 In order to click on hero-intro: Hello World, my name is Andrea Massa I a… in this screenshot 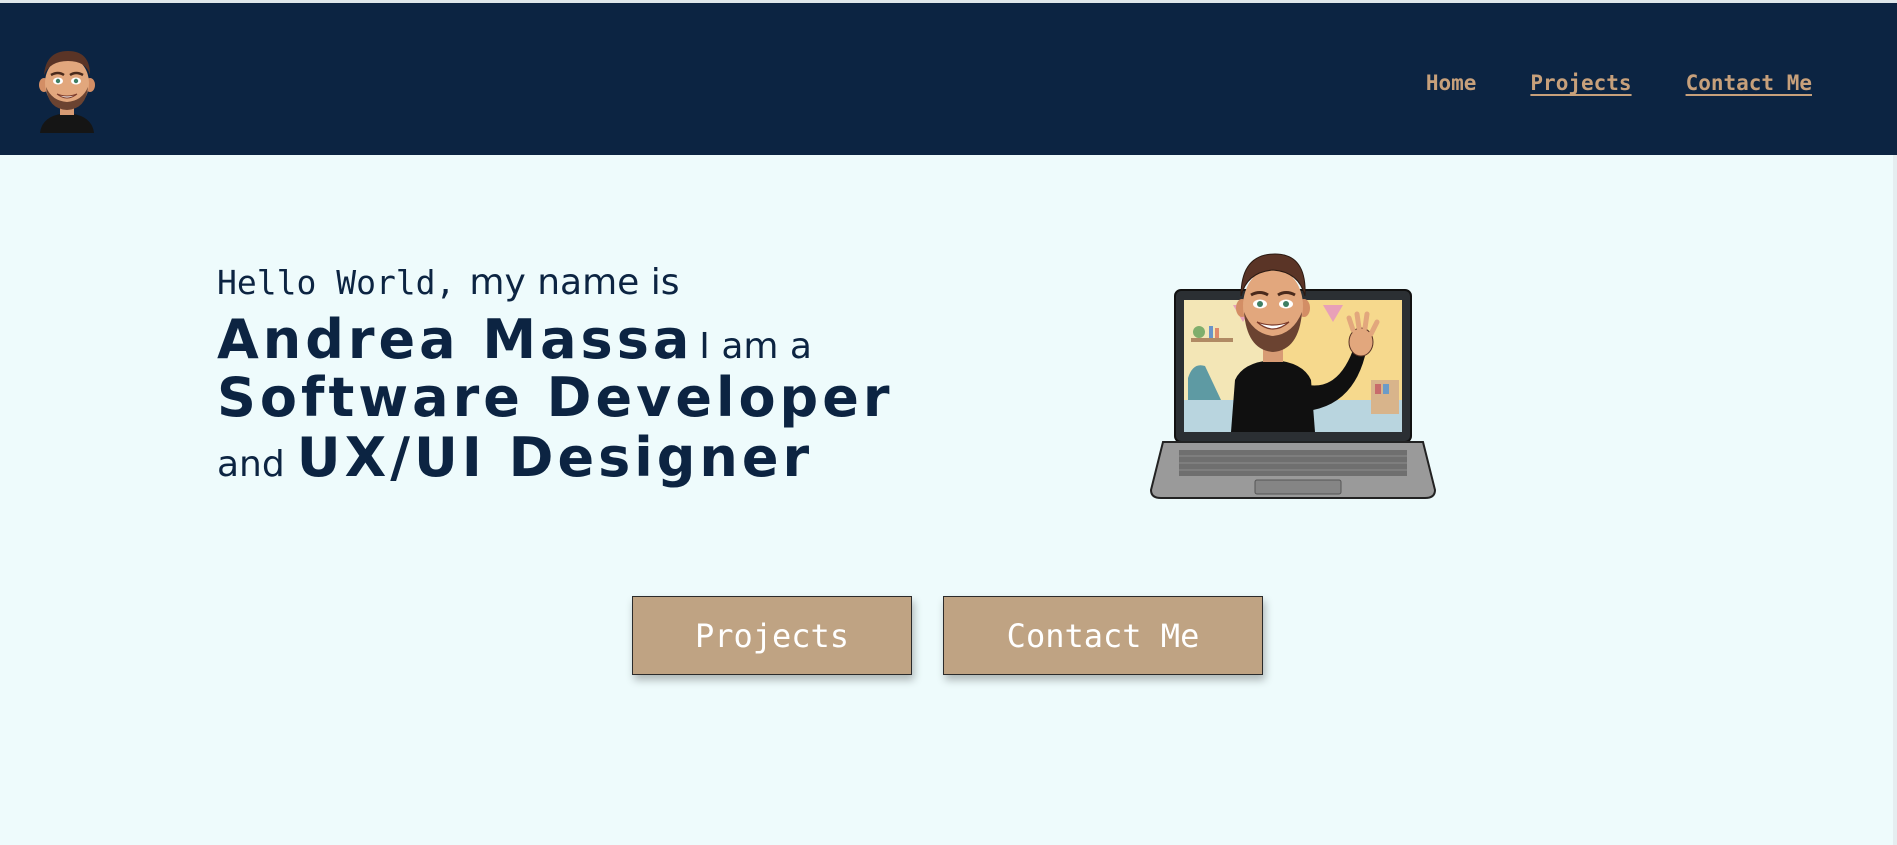, I will do `click(555, 375)`.